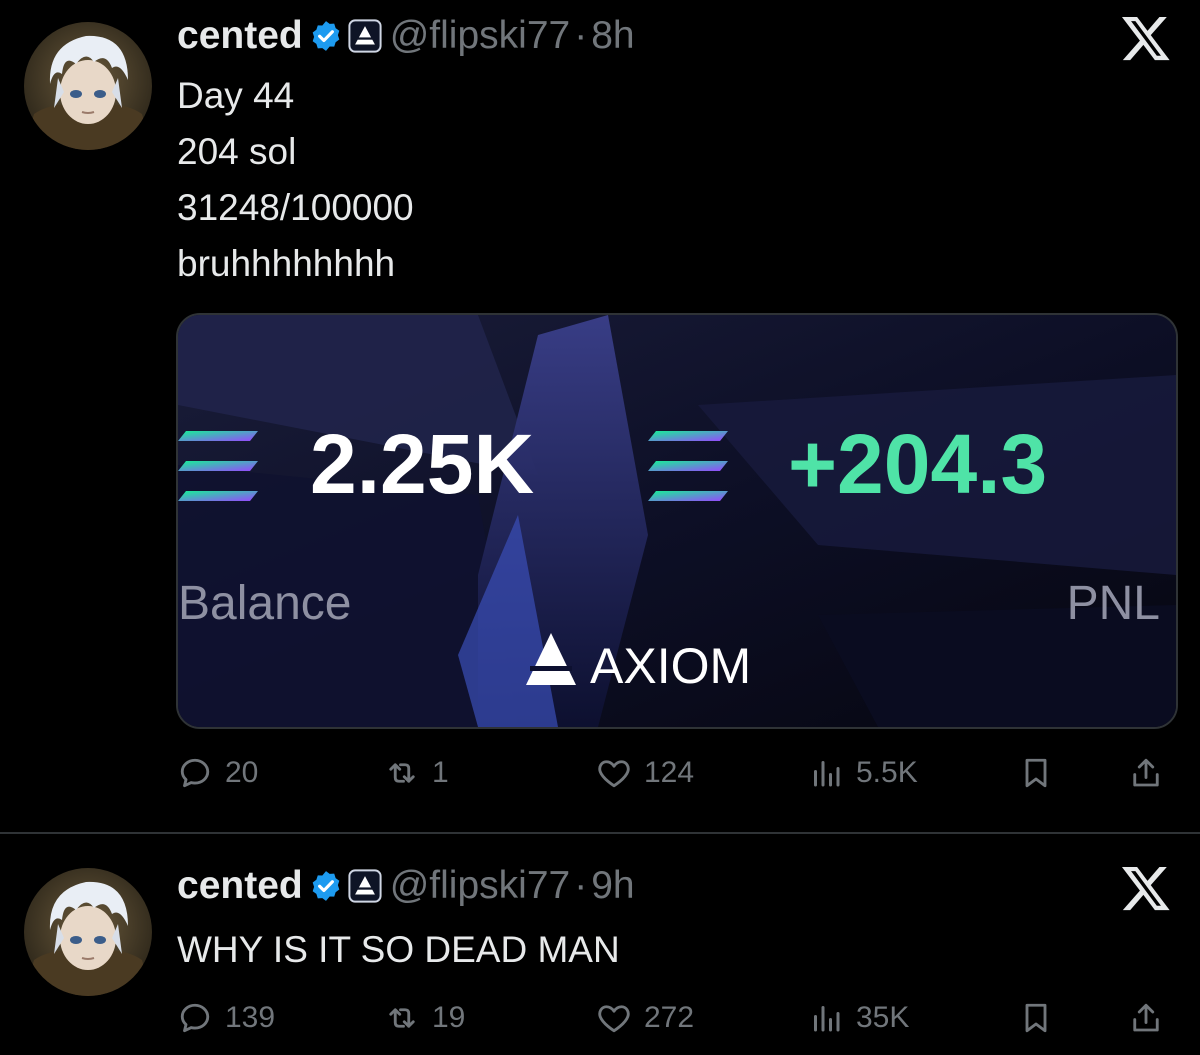  I want to click on reply-button: 20, so click(217, 773).